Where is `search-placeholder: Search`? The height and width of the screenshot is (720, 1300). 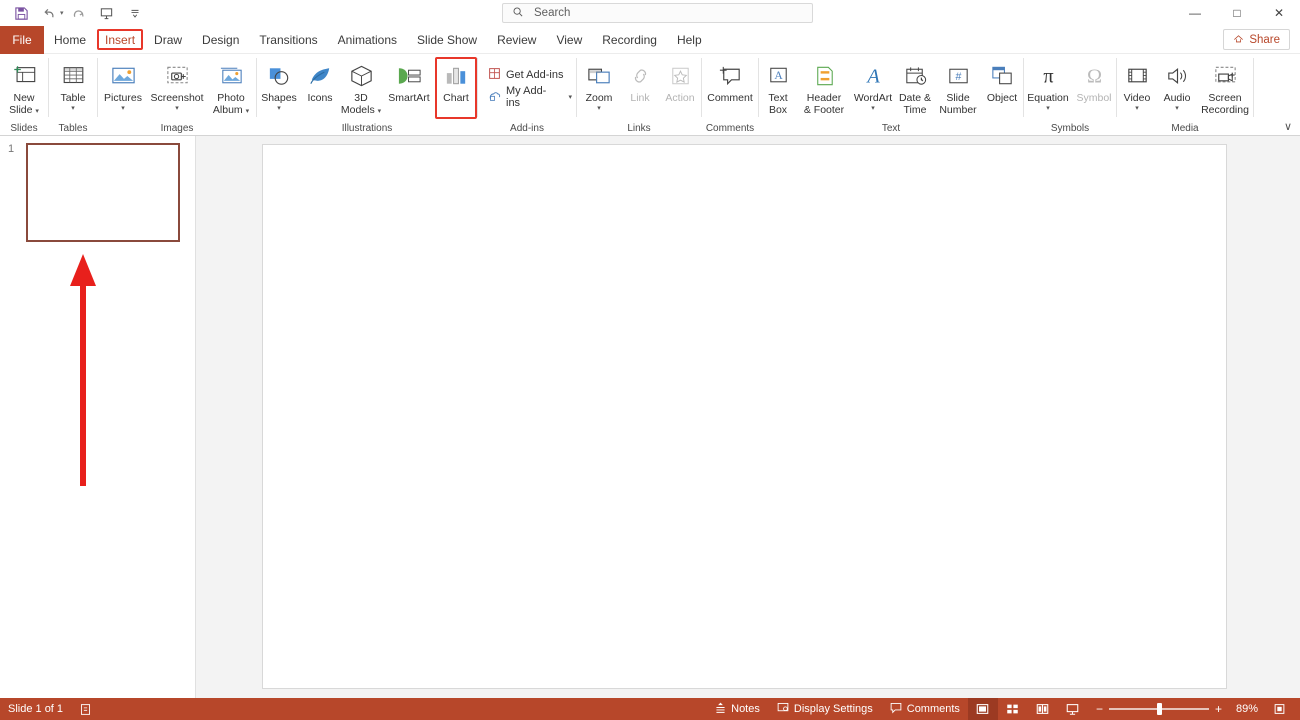
search-placeholder: Search is located at coordinates (552, 13).